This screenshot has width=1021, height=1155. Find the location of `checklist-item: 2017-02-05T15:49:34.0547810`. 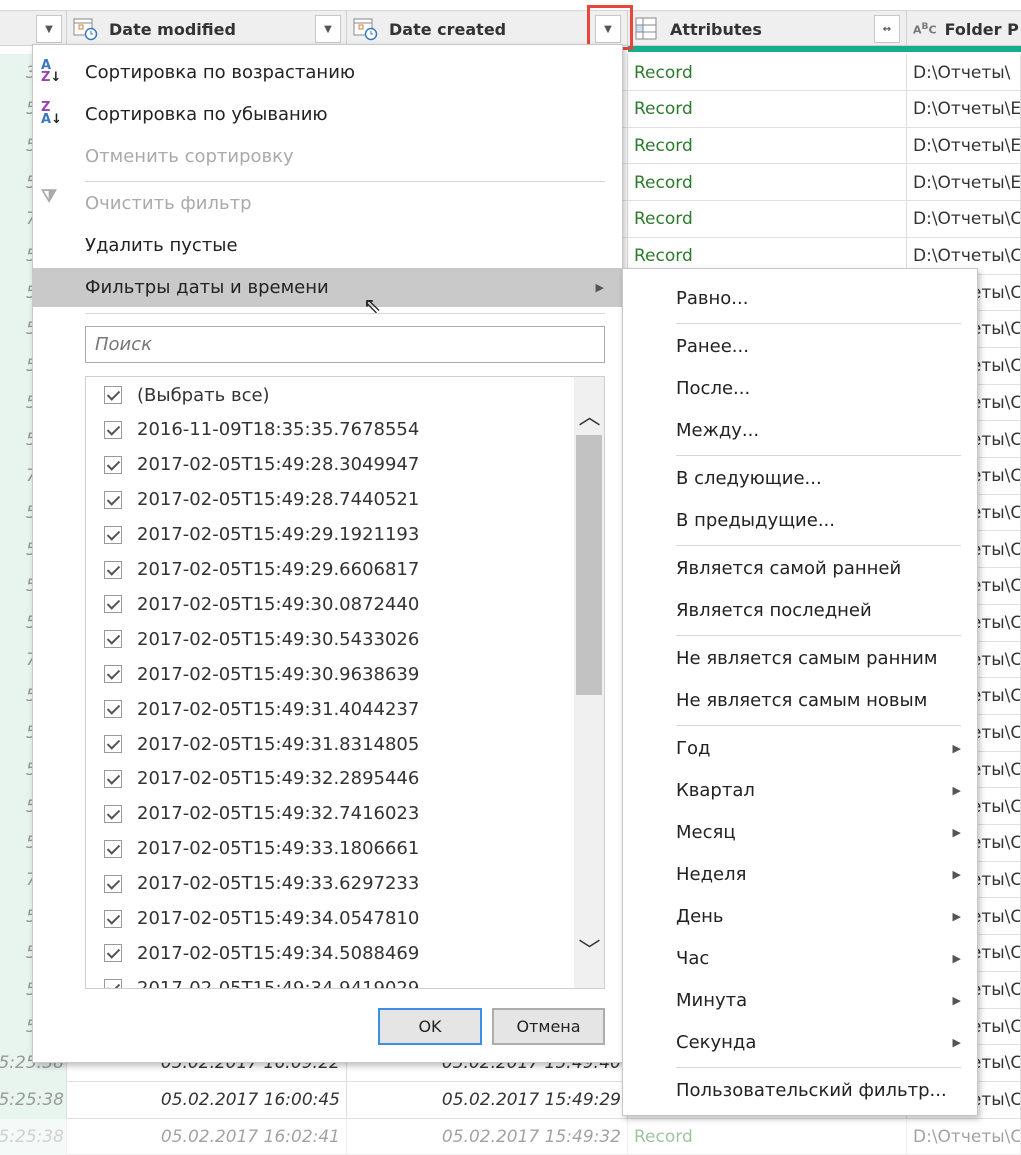

checklist-item: 2017-02-05T15:49:34.0547810 is located at coordinates (261, 919).